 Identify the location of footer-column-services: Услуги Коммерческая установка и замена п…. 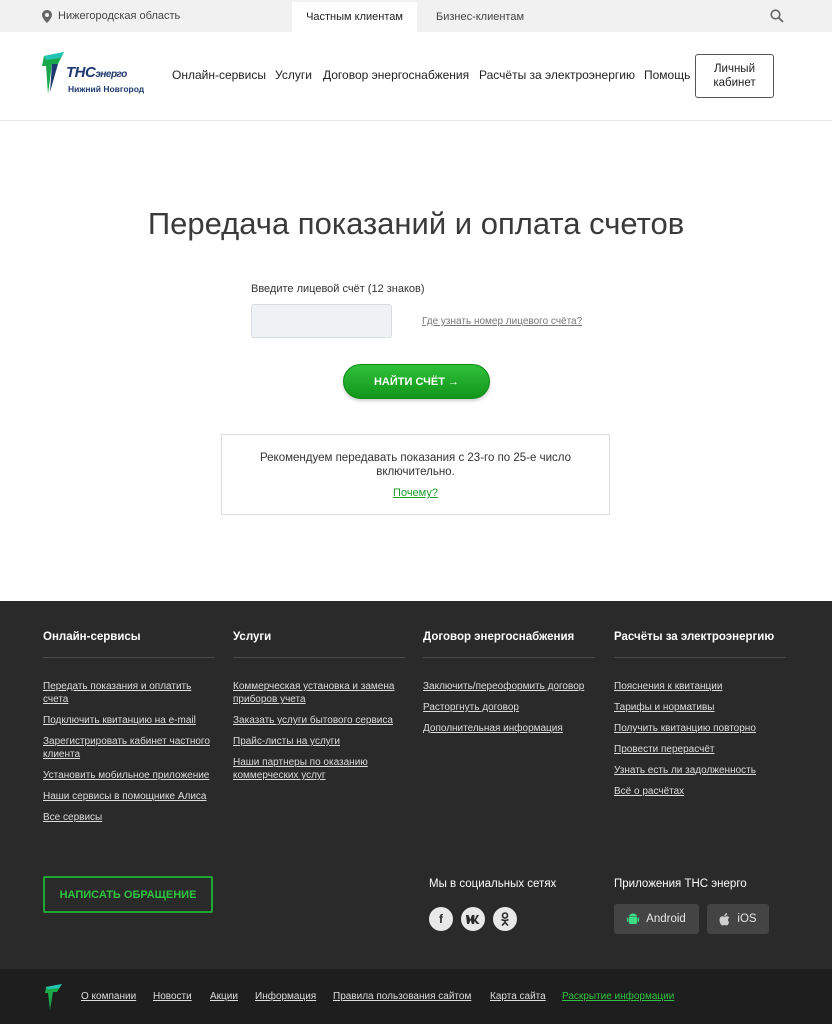
(319, 710).